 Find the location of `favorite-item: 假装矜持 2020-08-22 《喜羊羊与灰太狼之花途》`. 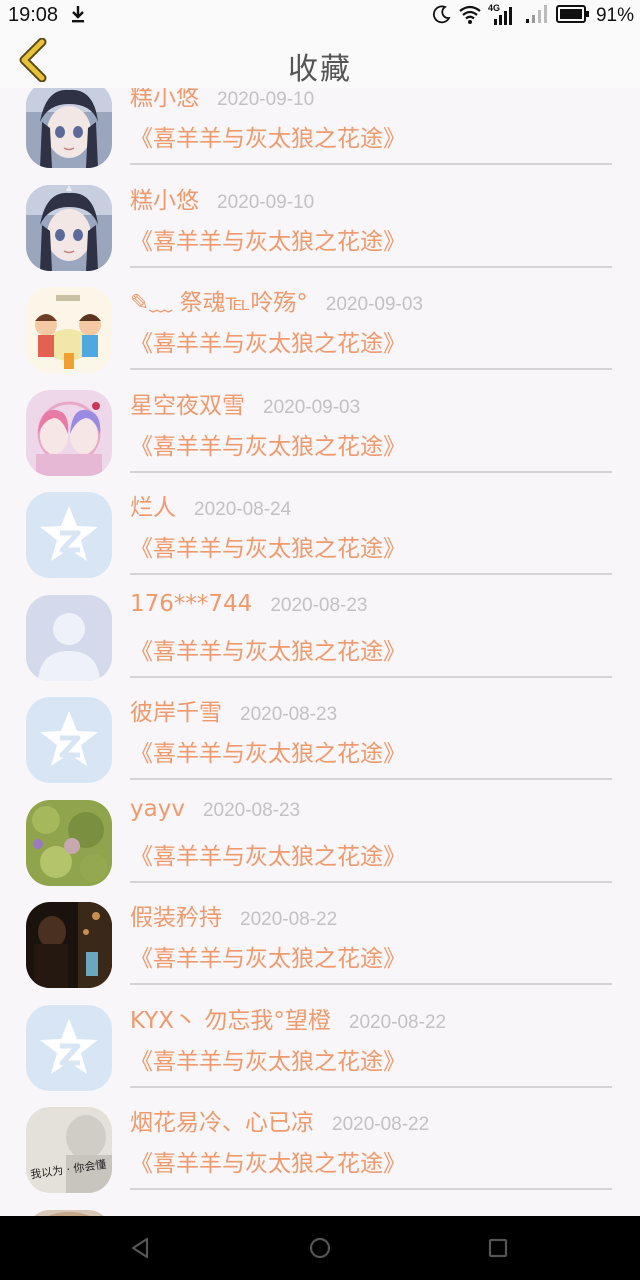

favorite-item: 假装矜持 2020-08-22 《喜羊羊与灰太狼之花途》 is located at coordinates (320, 939).